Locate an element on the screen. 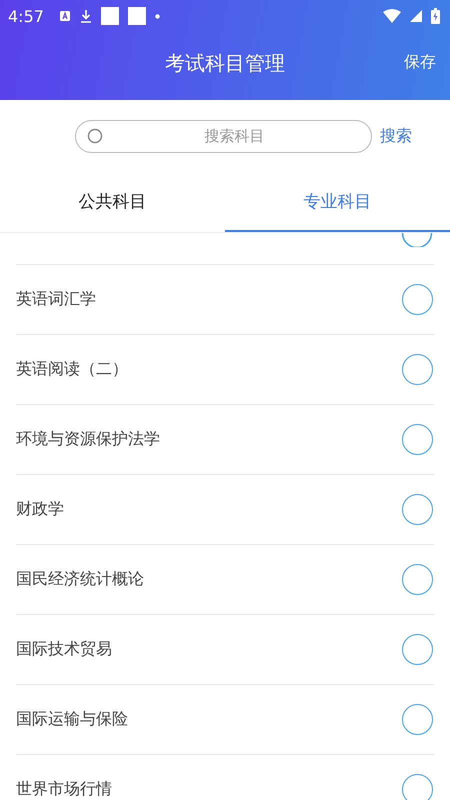 This screenshot has width=450, height=800. subject-name: 英语阅读（二） is located at coordinates (72, 369).